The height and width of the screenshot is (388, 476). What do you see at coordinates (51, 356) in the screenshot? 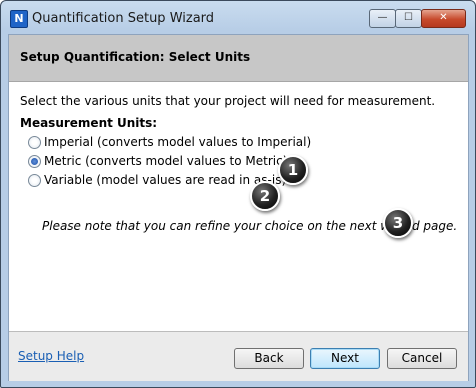
I see `setup-help-link: Setup Help` at bounding box center [51, 356].